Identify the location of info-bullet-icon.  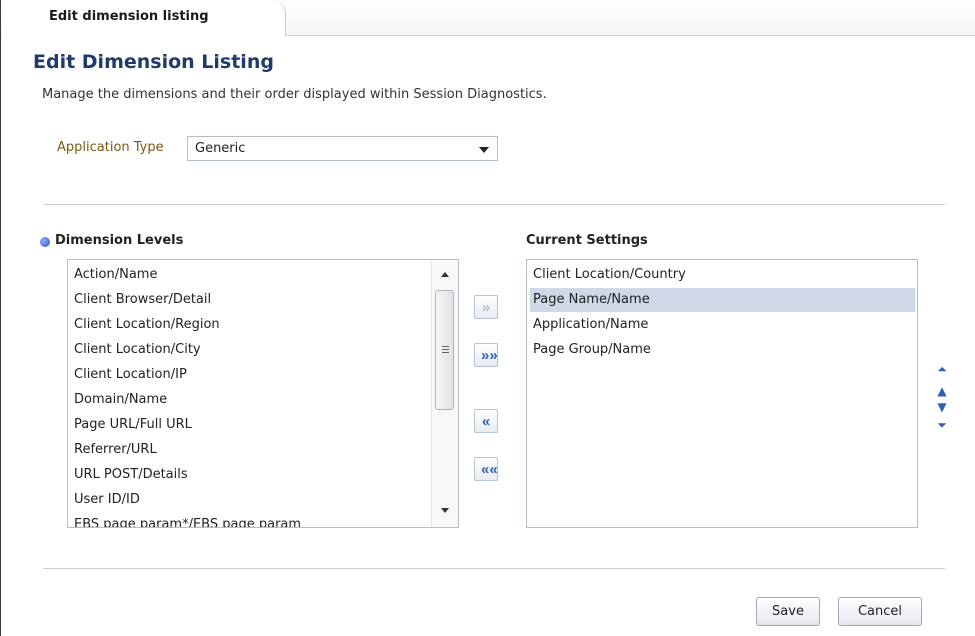
(45, 242).